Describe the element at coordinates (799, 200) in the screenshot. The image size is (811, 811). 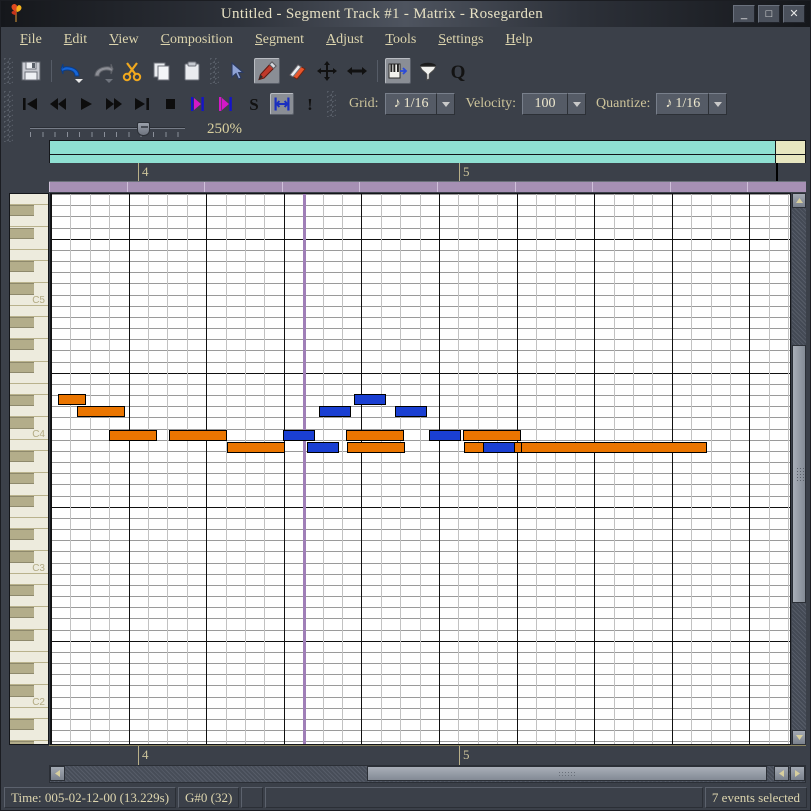
I see `scroll-up-button` at that location.